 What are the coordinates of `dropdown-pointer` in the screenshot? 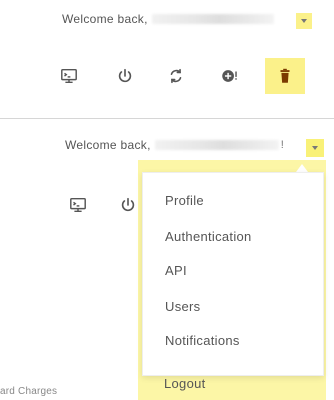 It's located at (302, 168).